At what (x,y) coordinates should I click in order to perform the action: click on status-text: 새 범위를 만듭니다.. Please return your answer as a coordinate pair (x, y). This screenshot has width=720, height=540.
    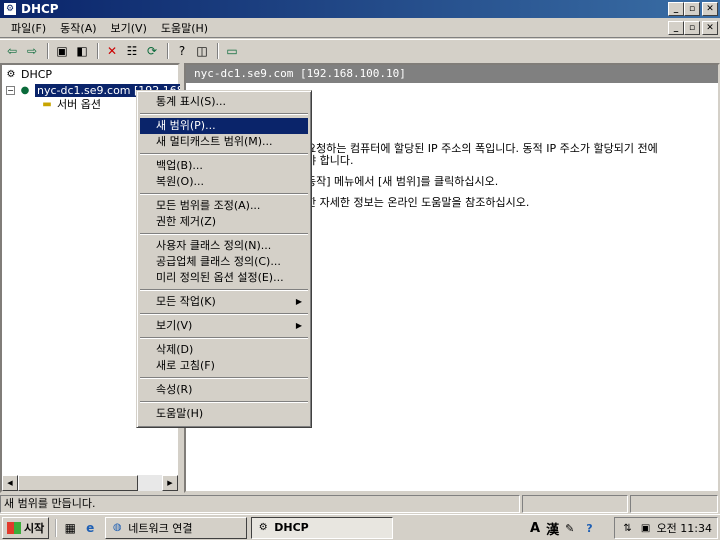
    Looking at the image, I should click on (260, 504).